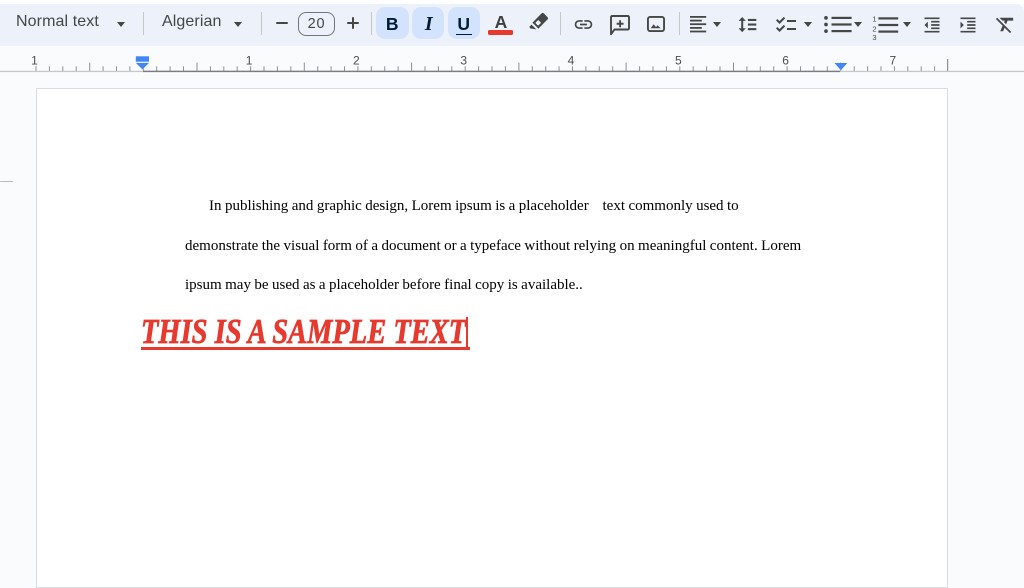 This screenshot has height=588, width=1024. I want to click on svg-text: 6, so click(785, 61).